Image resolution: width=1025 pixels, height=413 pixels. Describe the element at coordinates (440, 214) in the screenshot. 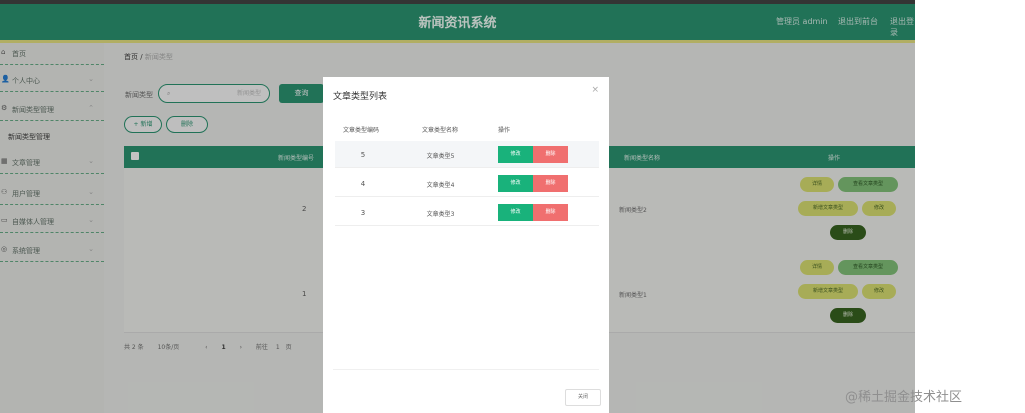

I see `article-type-name: 文章类型3` at that location.